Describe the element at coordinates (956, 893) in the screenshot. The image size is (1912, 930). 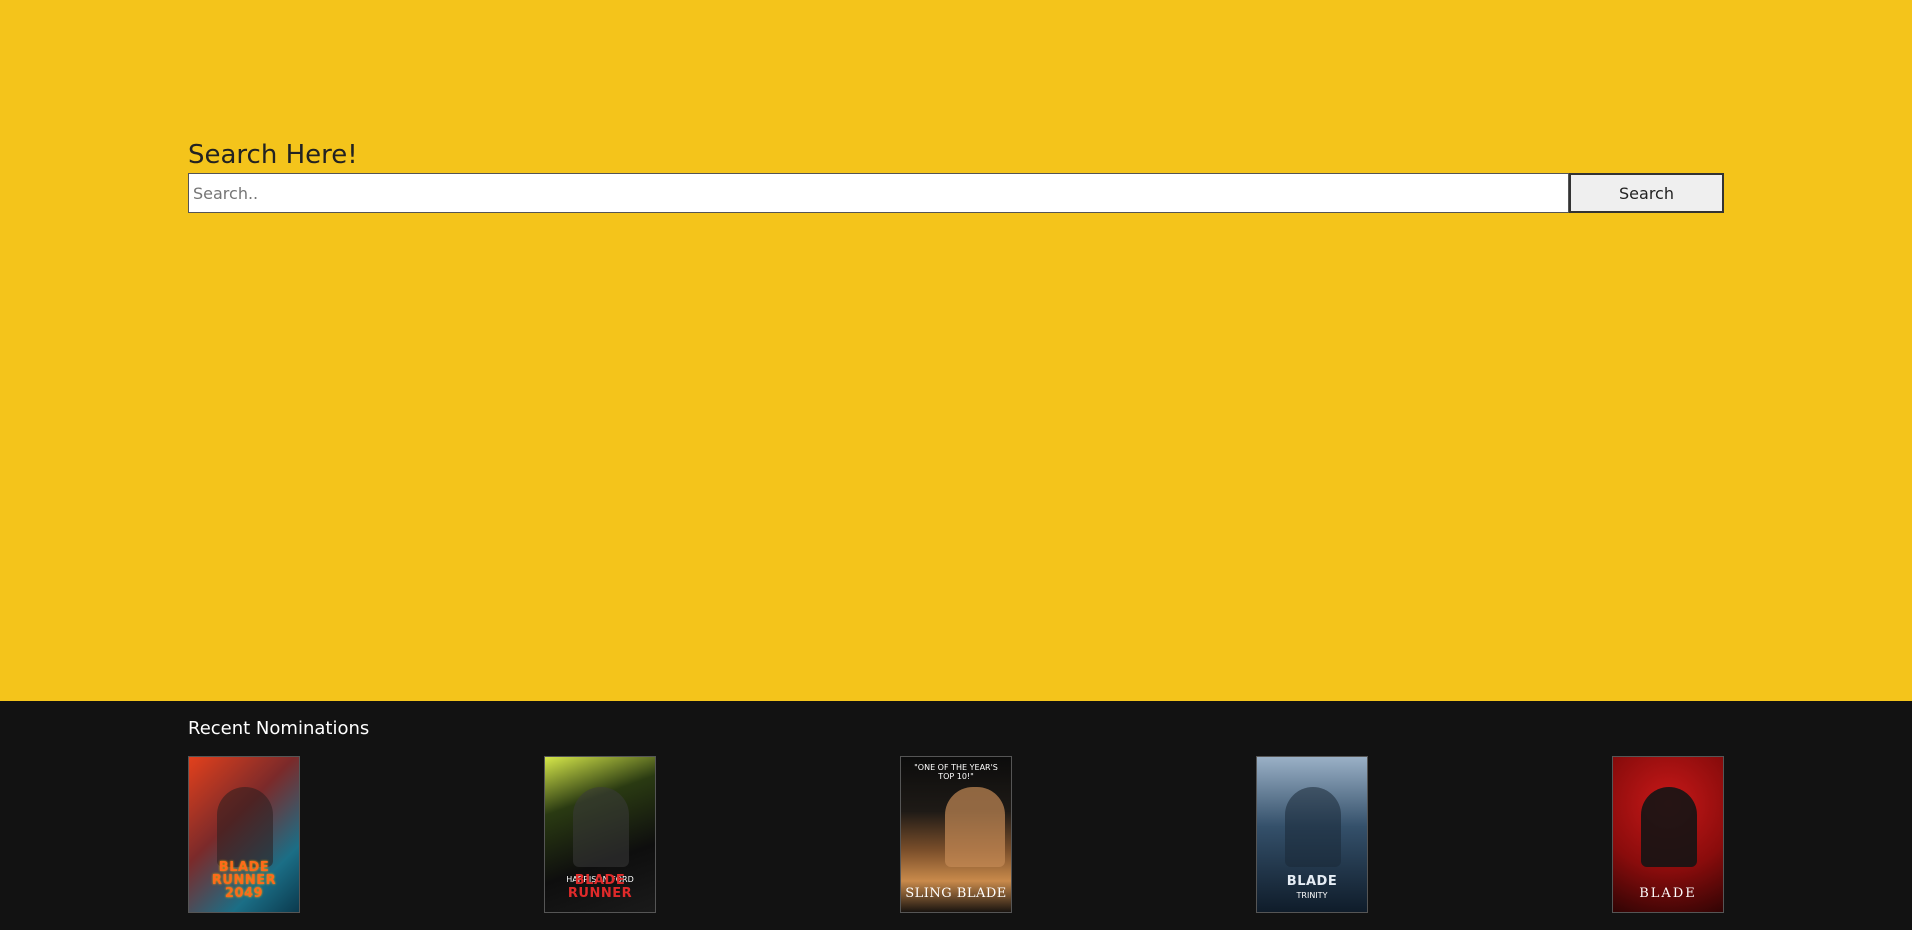
I see `poster-title: SLING BLADE` at that location.